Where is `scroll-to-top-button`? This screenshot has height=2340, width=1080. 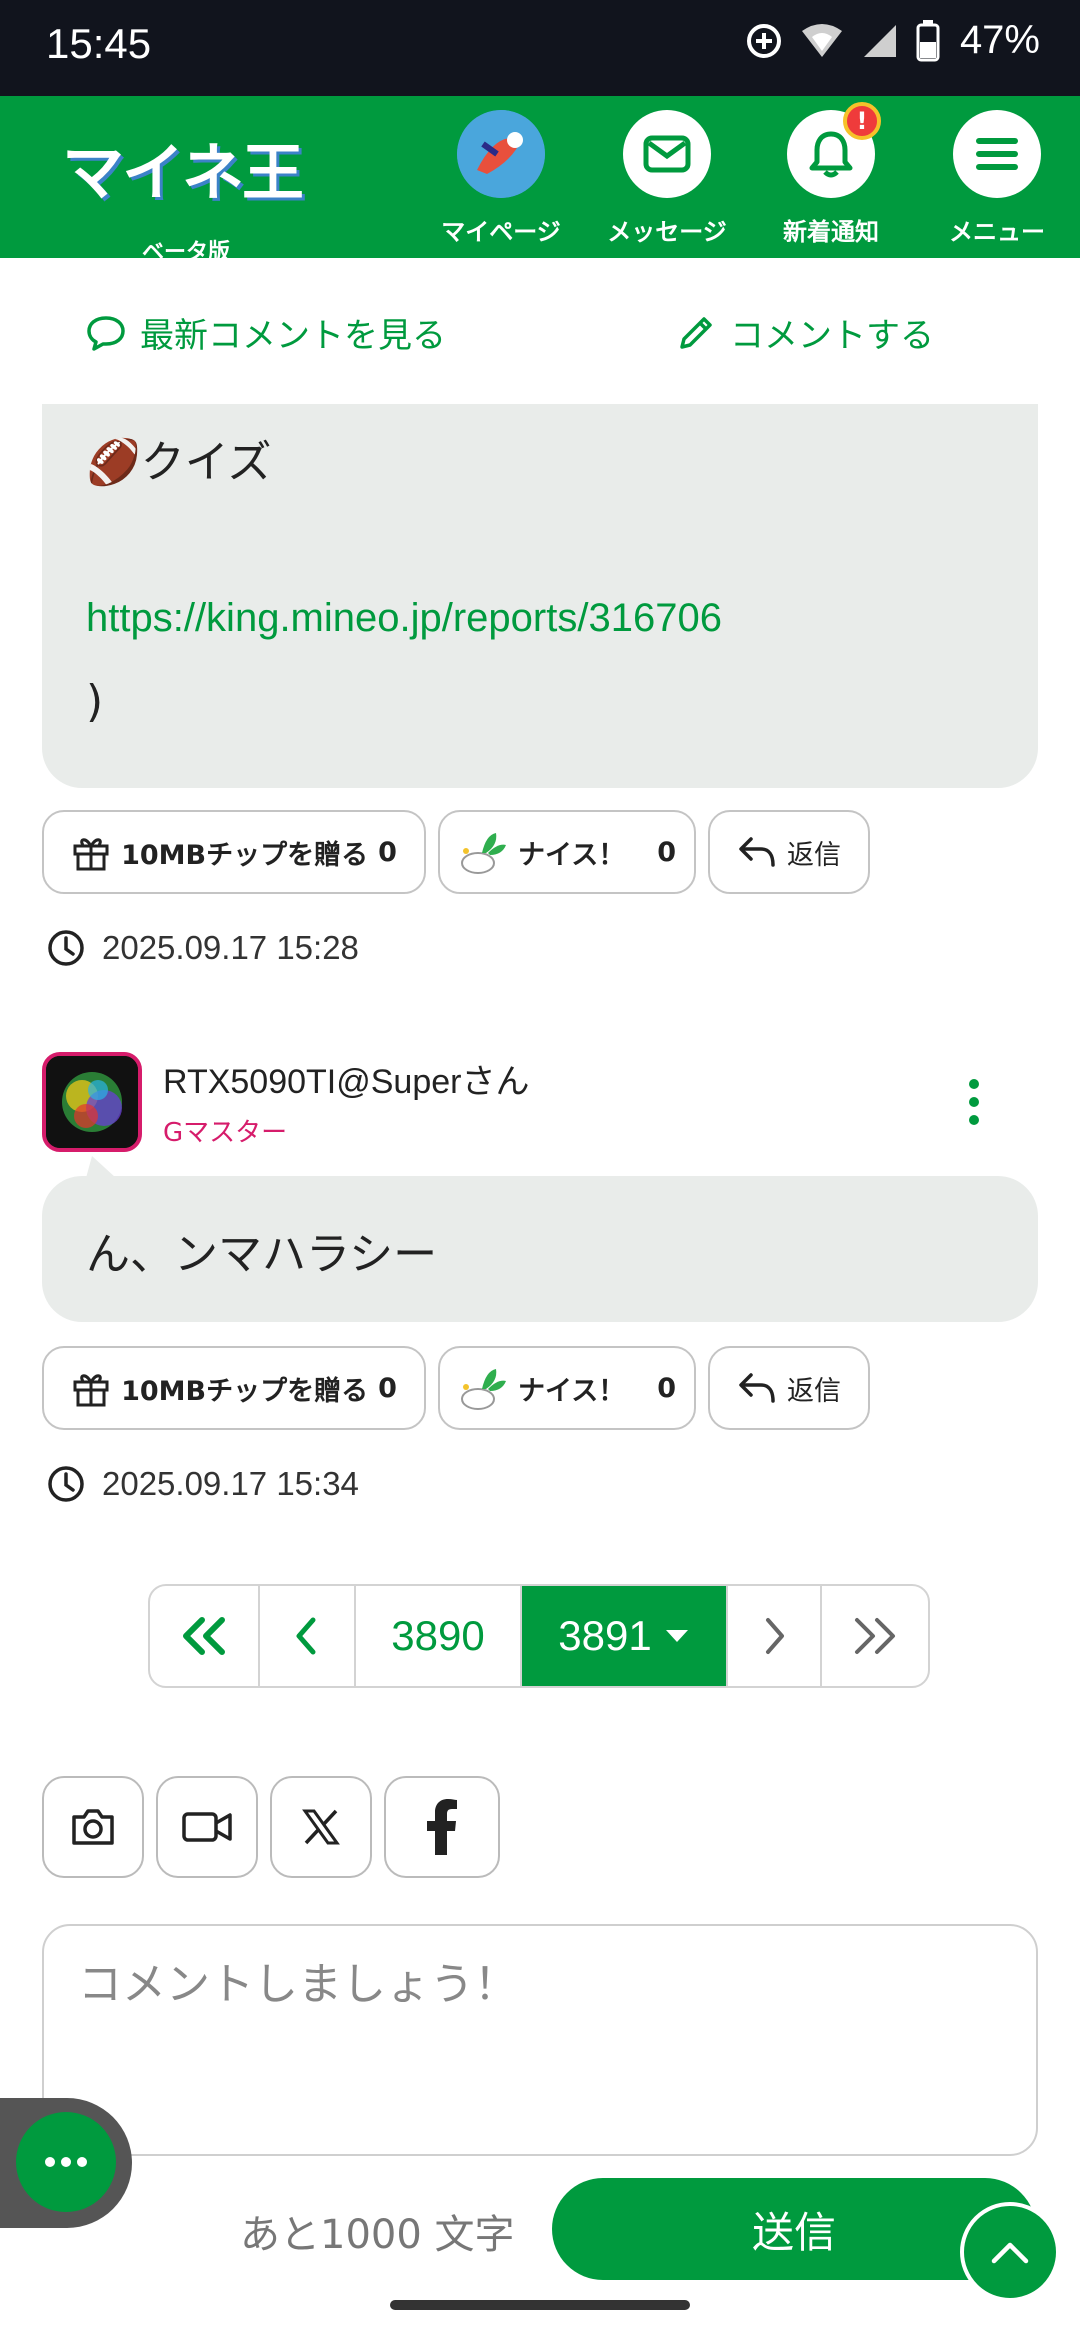 scroll-to-top-button is located at coordinates (1010, 2252).